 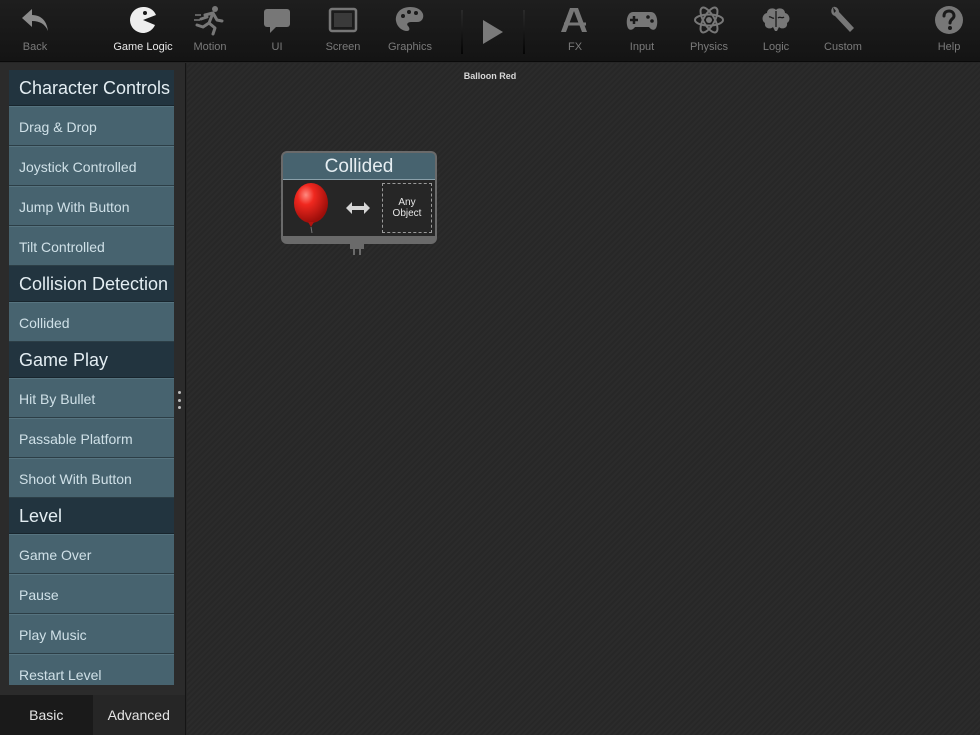 What do you see at coordinates (91, 516) in the screenshot?
I see `category-level: Level` at bounding box center [91, 516].